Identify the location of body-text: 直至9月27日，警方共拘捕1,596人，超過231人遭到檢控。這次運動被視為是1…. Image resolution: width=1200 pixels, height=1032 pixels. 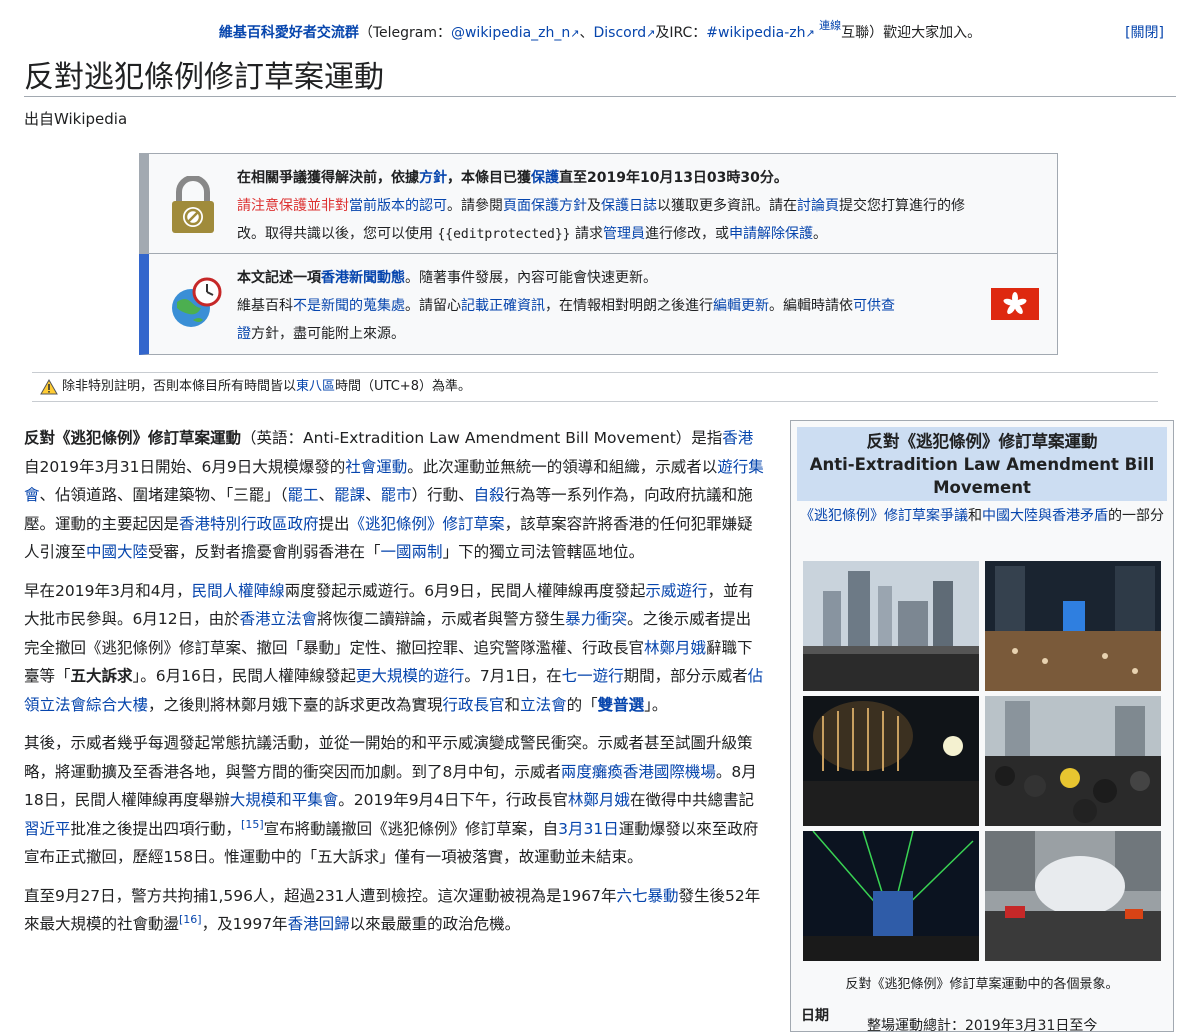
(320, 895).